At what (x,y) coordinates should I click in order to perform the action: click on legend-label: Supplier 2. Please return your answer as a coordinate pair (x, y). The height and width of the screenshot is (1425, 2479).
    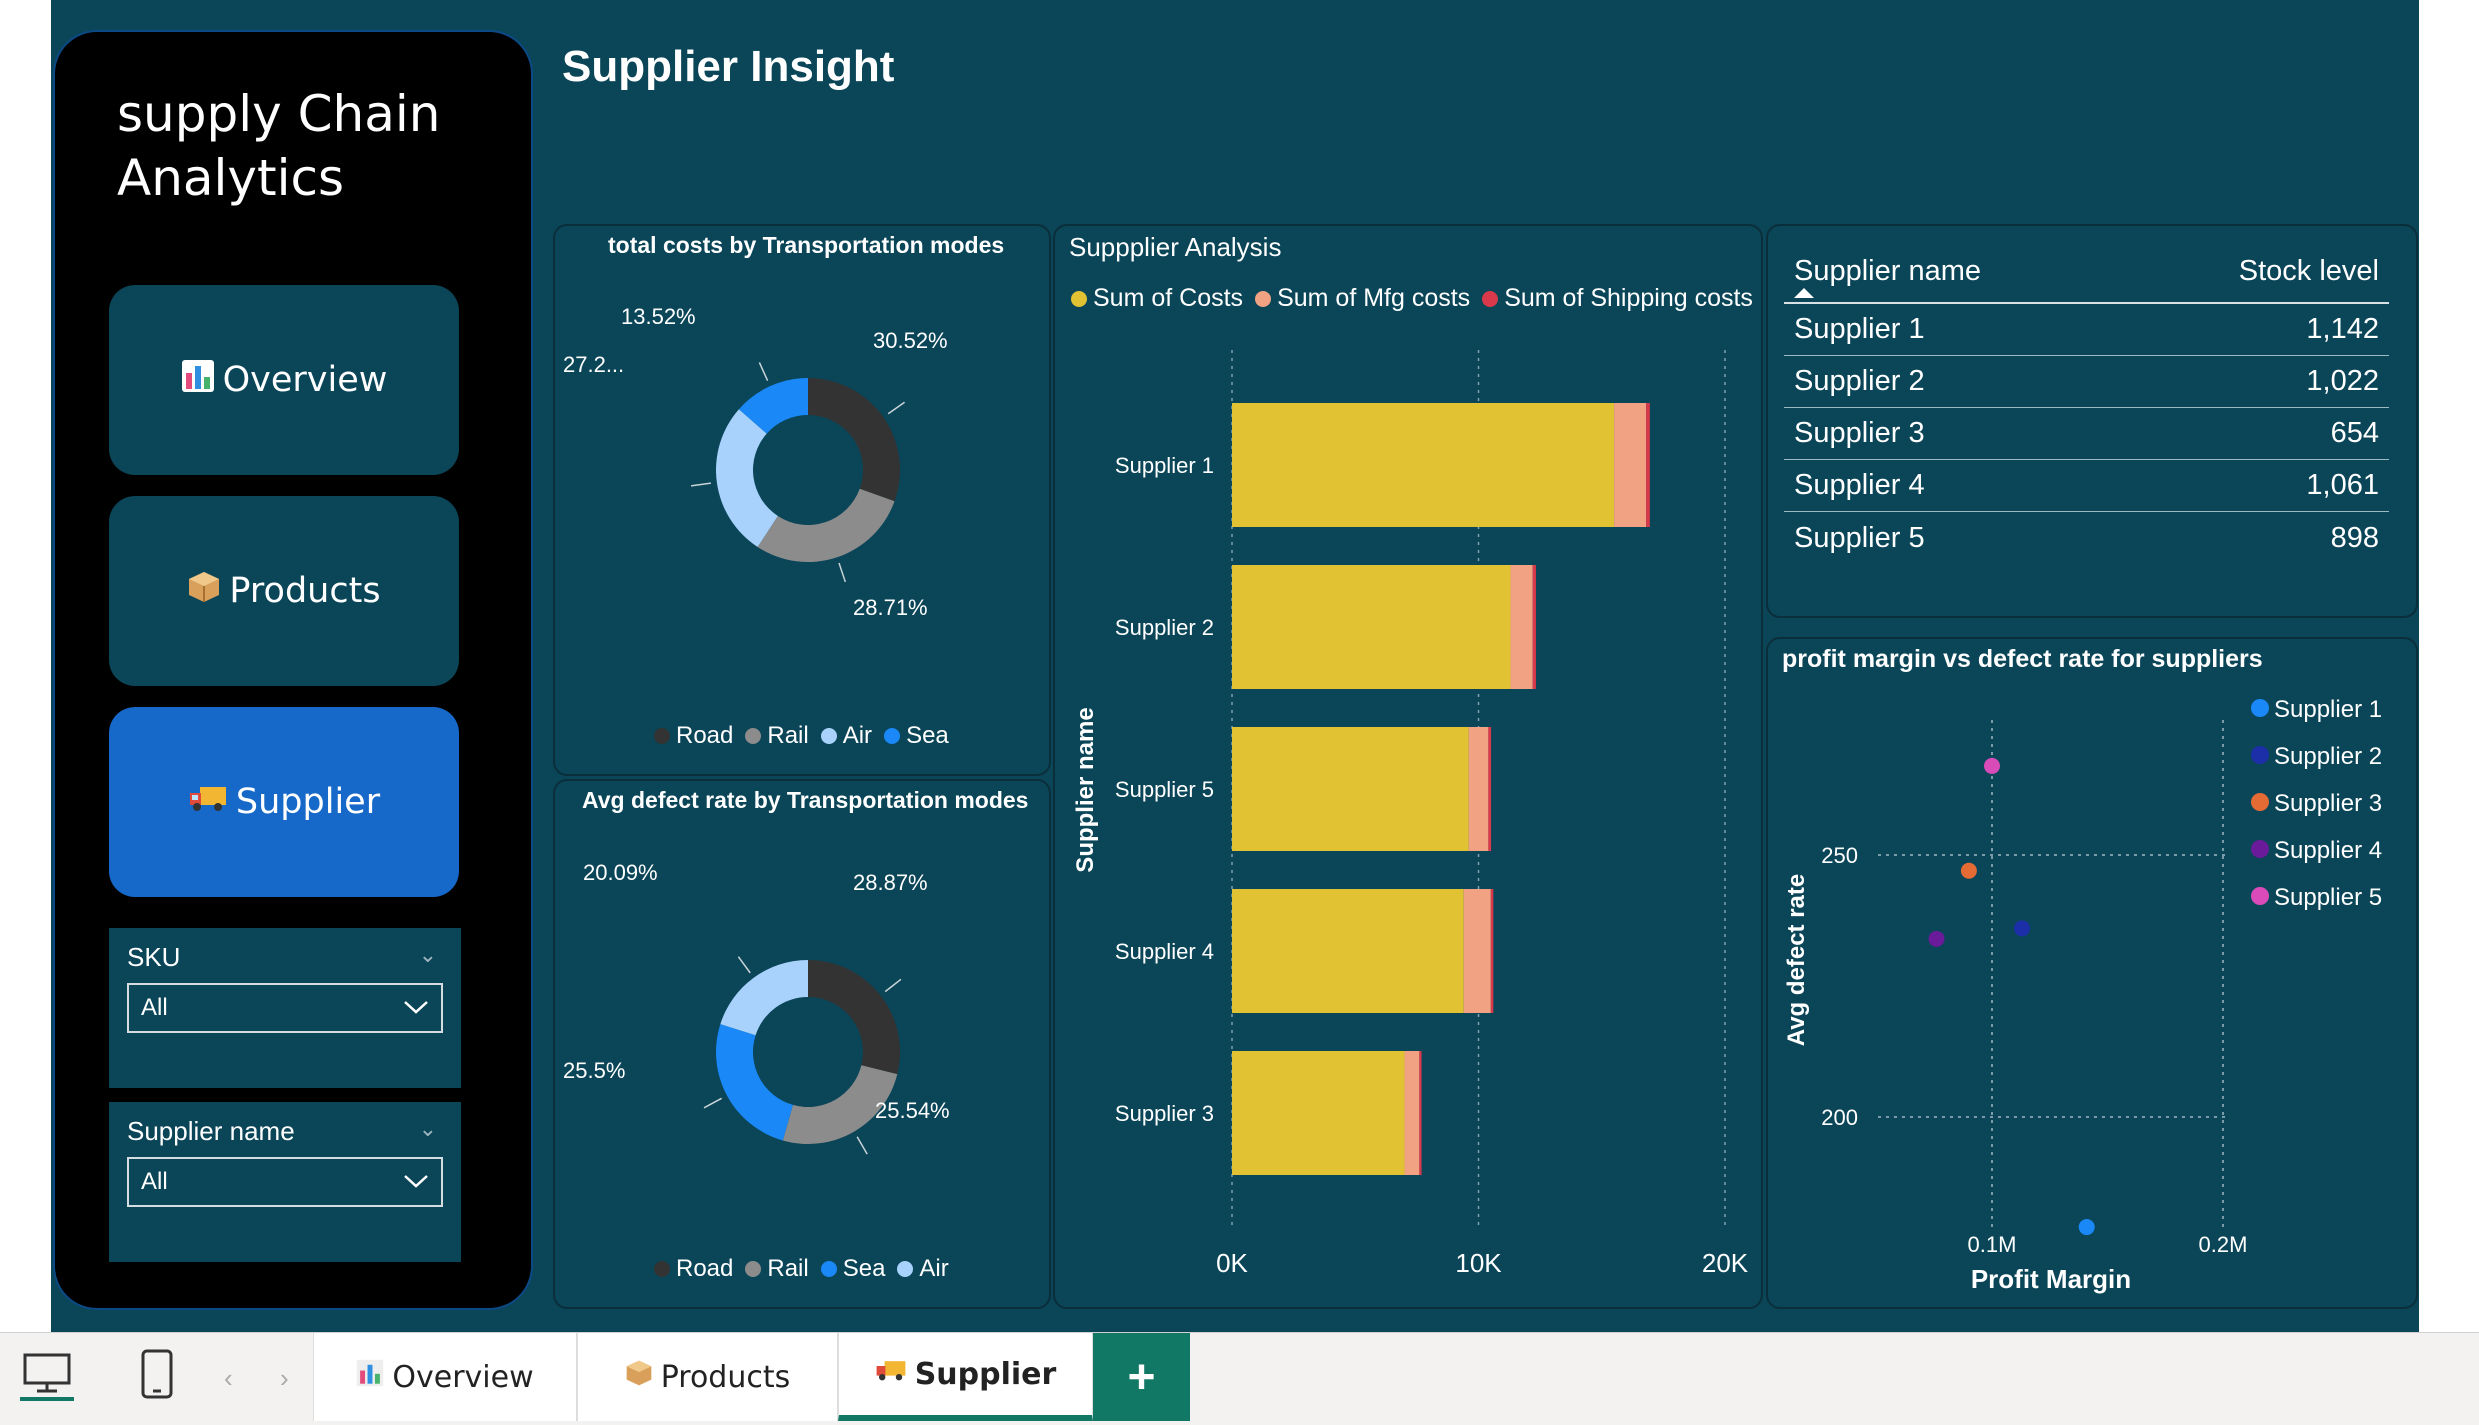
    Looking at the image, I should click on (2328, 756).